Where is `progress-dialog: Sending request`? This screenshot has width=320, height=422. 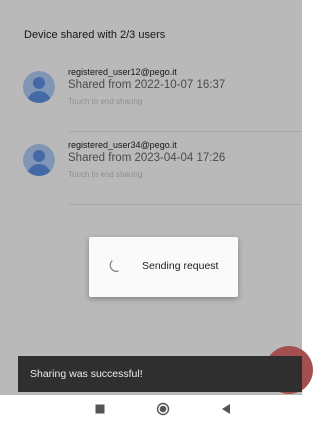 progress-dialog: Sending request is located at coordinates (163, 267).